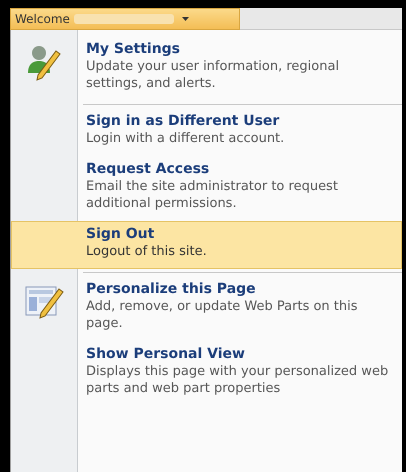  I want to click on menu-item-title: Sign Out, so click(121, 234).